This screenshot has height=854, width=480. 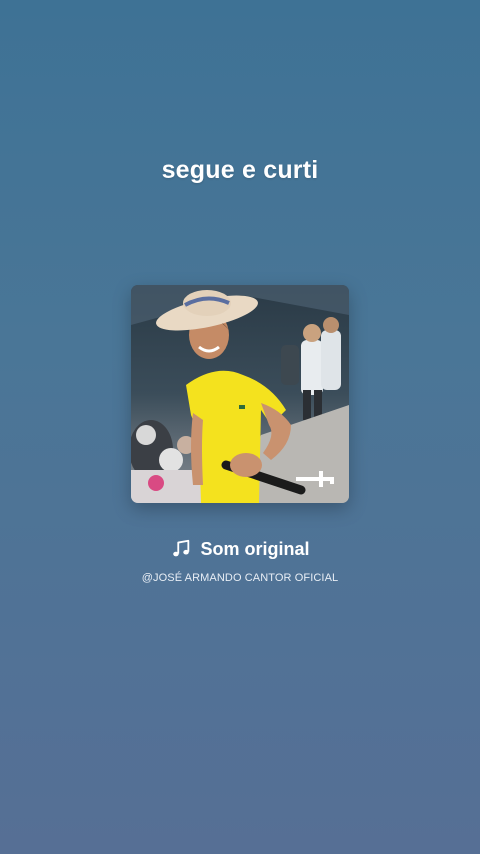 I want to click on music-note-icon, so click(x=181, y=549).